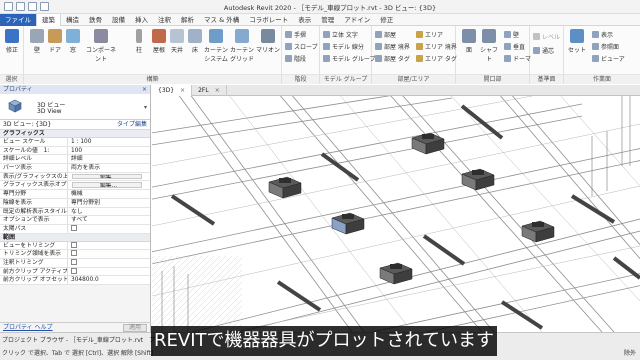  Describe the element at coordinates (109, 168) in the screenshot. I see `property-value: 両方を表示` at that location.